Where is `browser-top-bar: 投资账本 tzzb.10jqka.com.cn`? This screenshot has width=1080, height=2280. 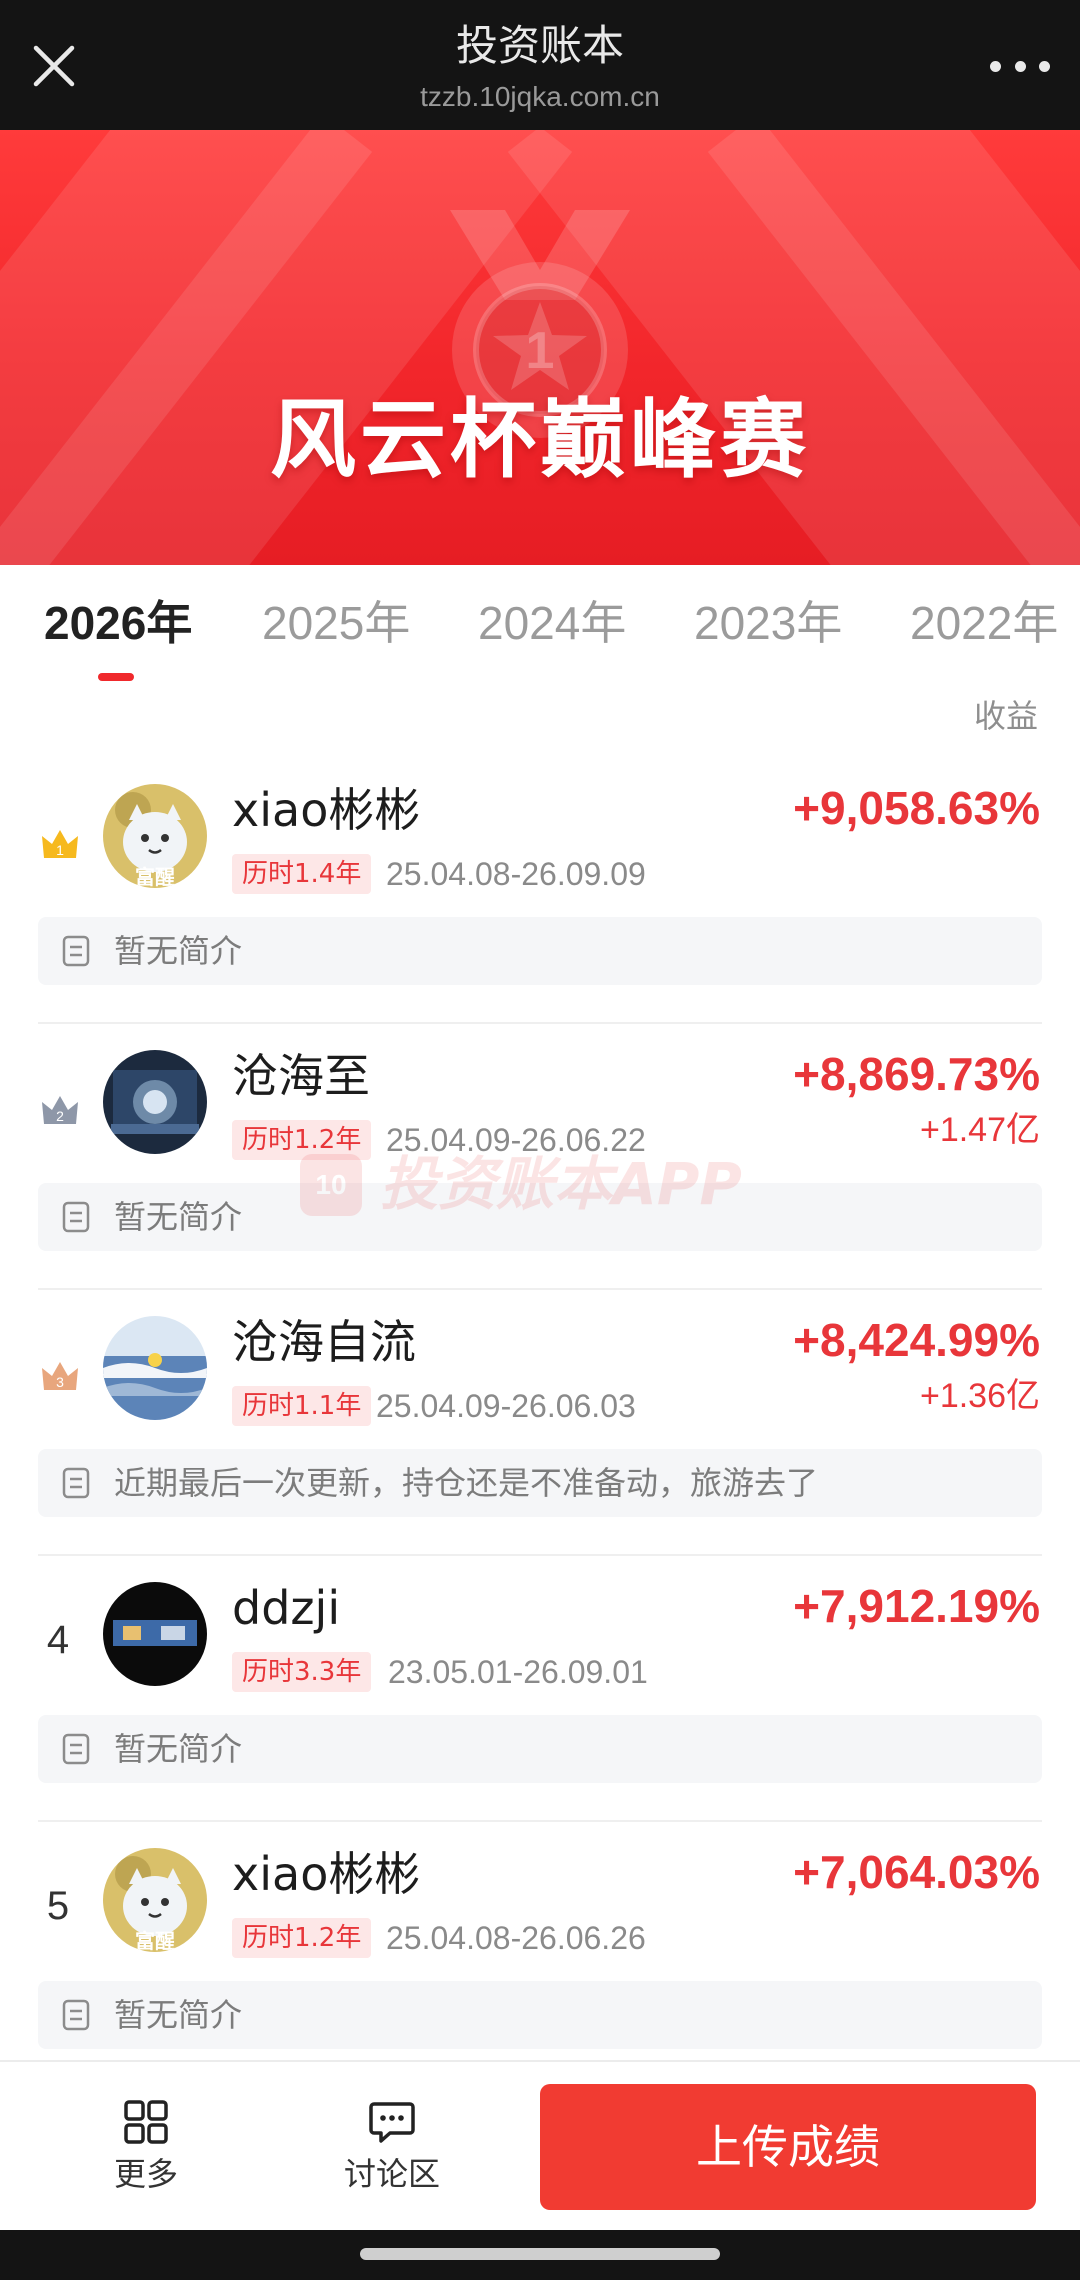 browser-top-bar: 投资账本 tzzb.10jqka.com.cn is located at coordinates (540, 65).